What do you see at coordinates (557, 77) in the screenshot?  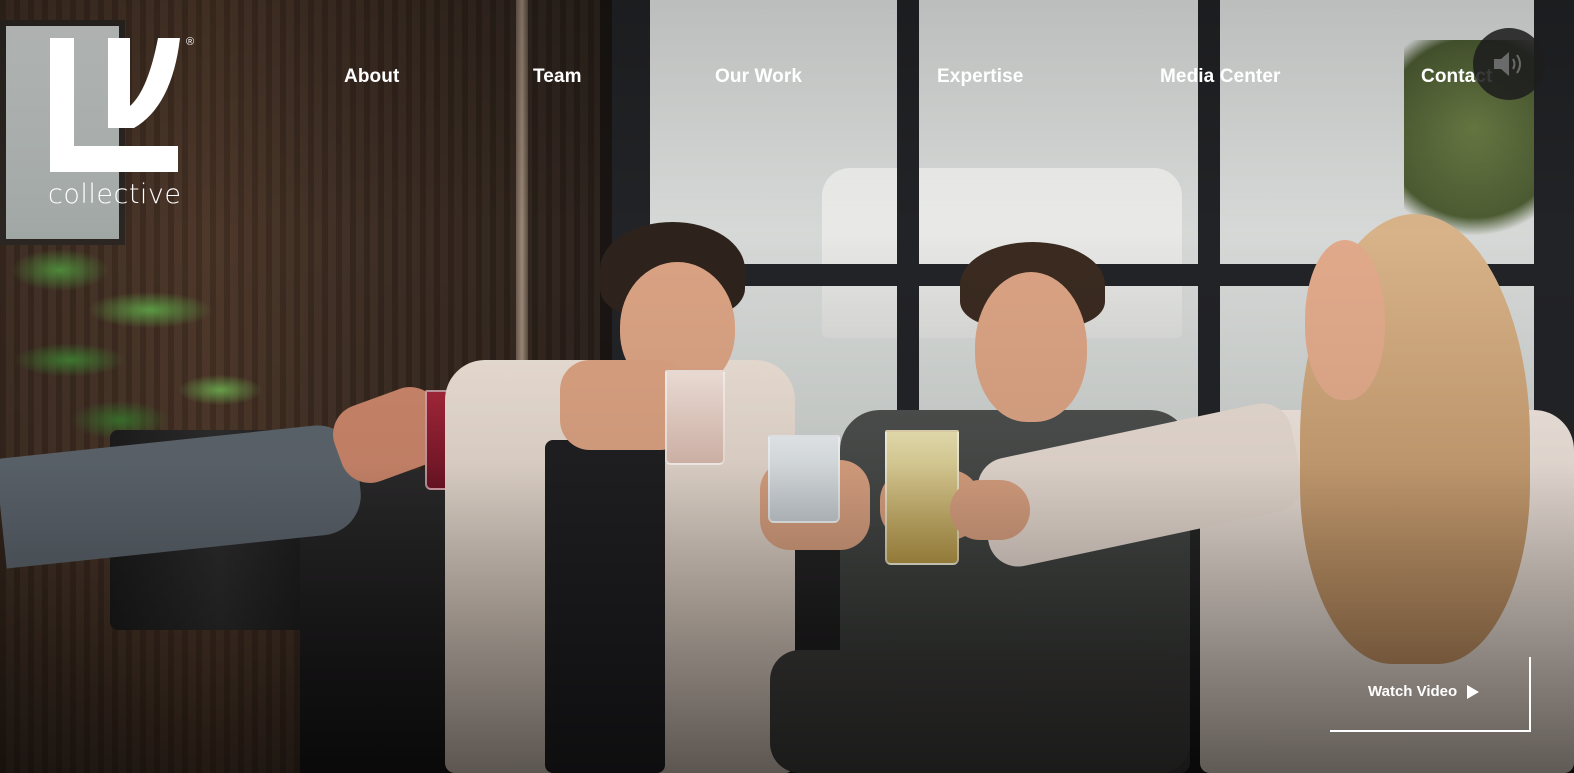 I see `nav-team: Team` at bounding box center [557, 77].